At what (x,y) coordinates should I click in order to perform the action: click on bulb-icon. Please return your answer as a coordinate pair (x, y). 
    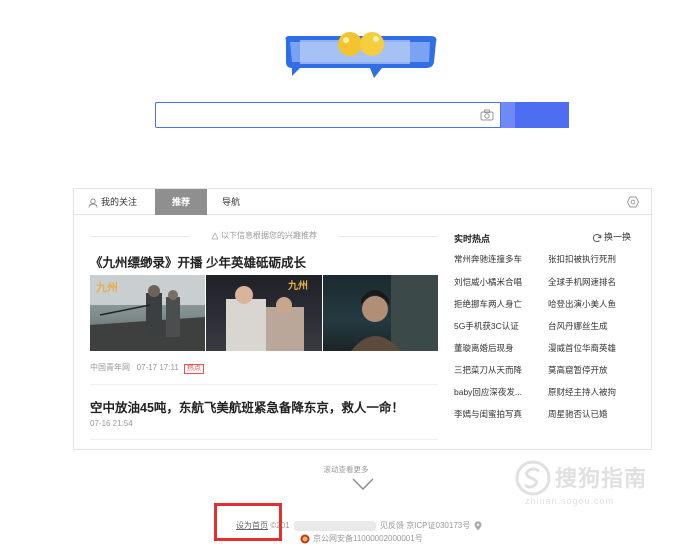
    Looking at the image, I should click on (215, 235).